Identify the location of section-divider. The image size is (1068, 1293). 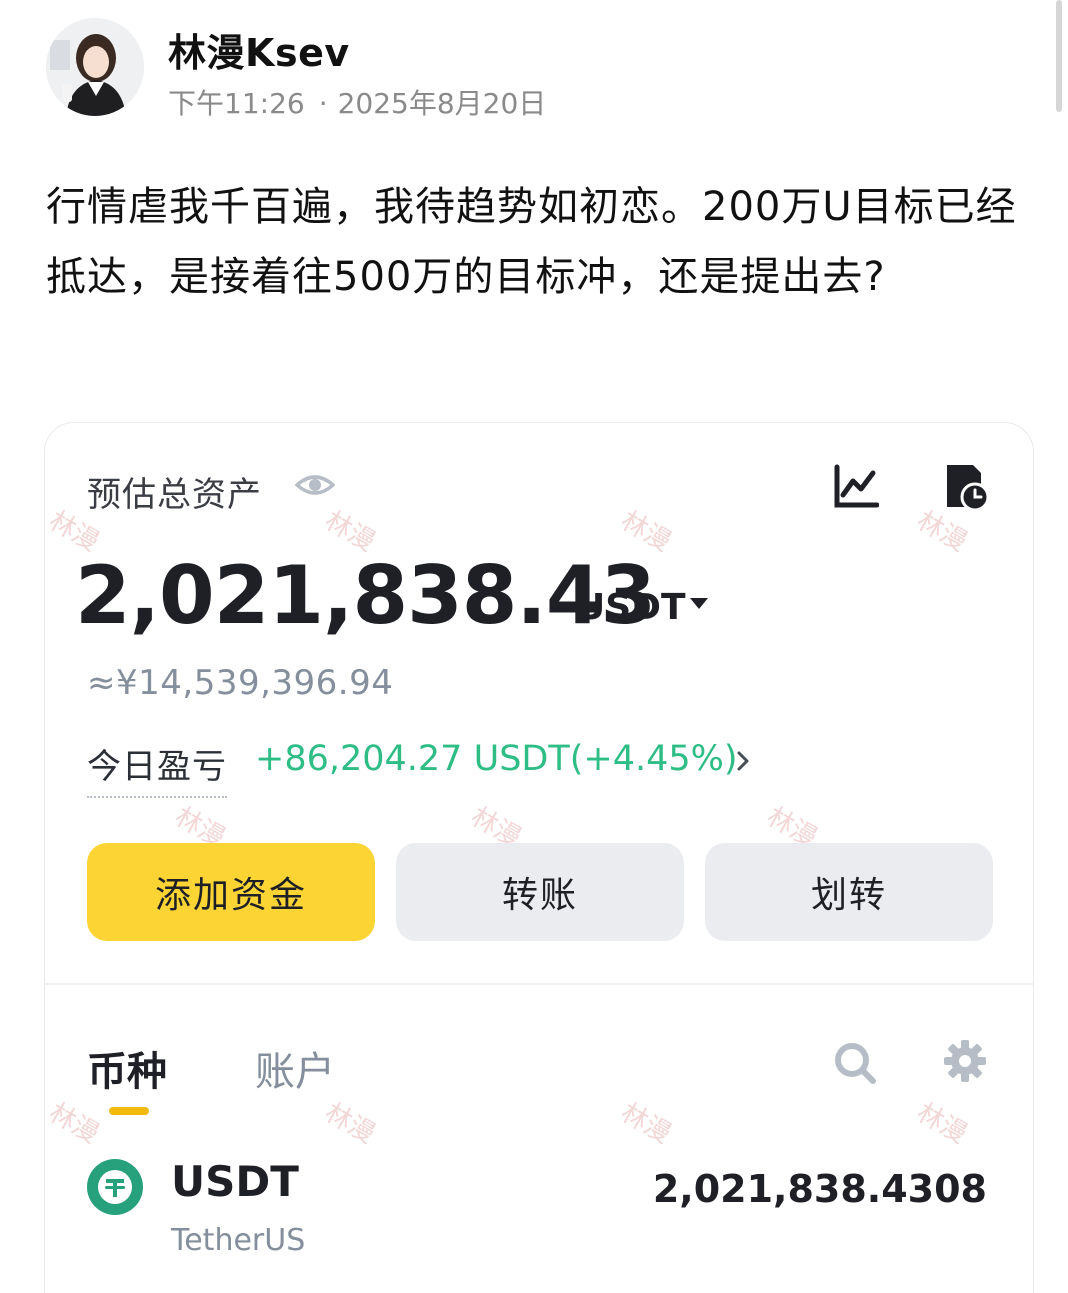
(539, 984).